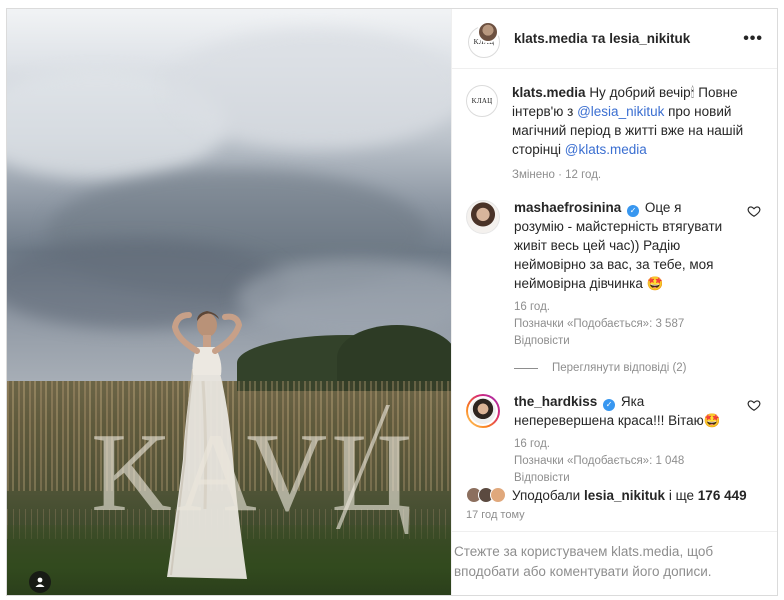 The image size is (784, 600). What do you see at coordinates (254, 473) in the screenshot?
I see `watermark-logo: KAVЦ` at bounding box center [254, 473].